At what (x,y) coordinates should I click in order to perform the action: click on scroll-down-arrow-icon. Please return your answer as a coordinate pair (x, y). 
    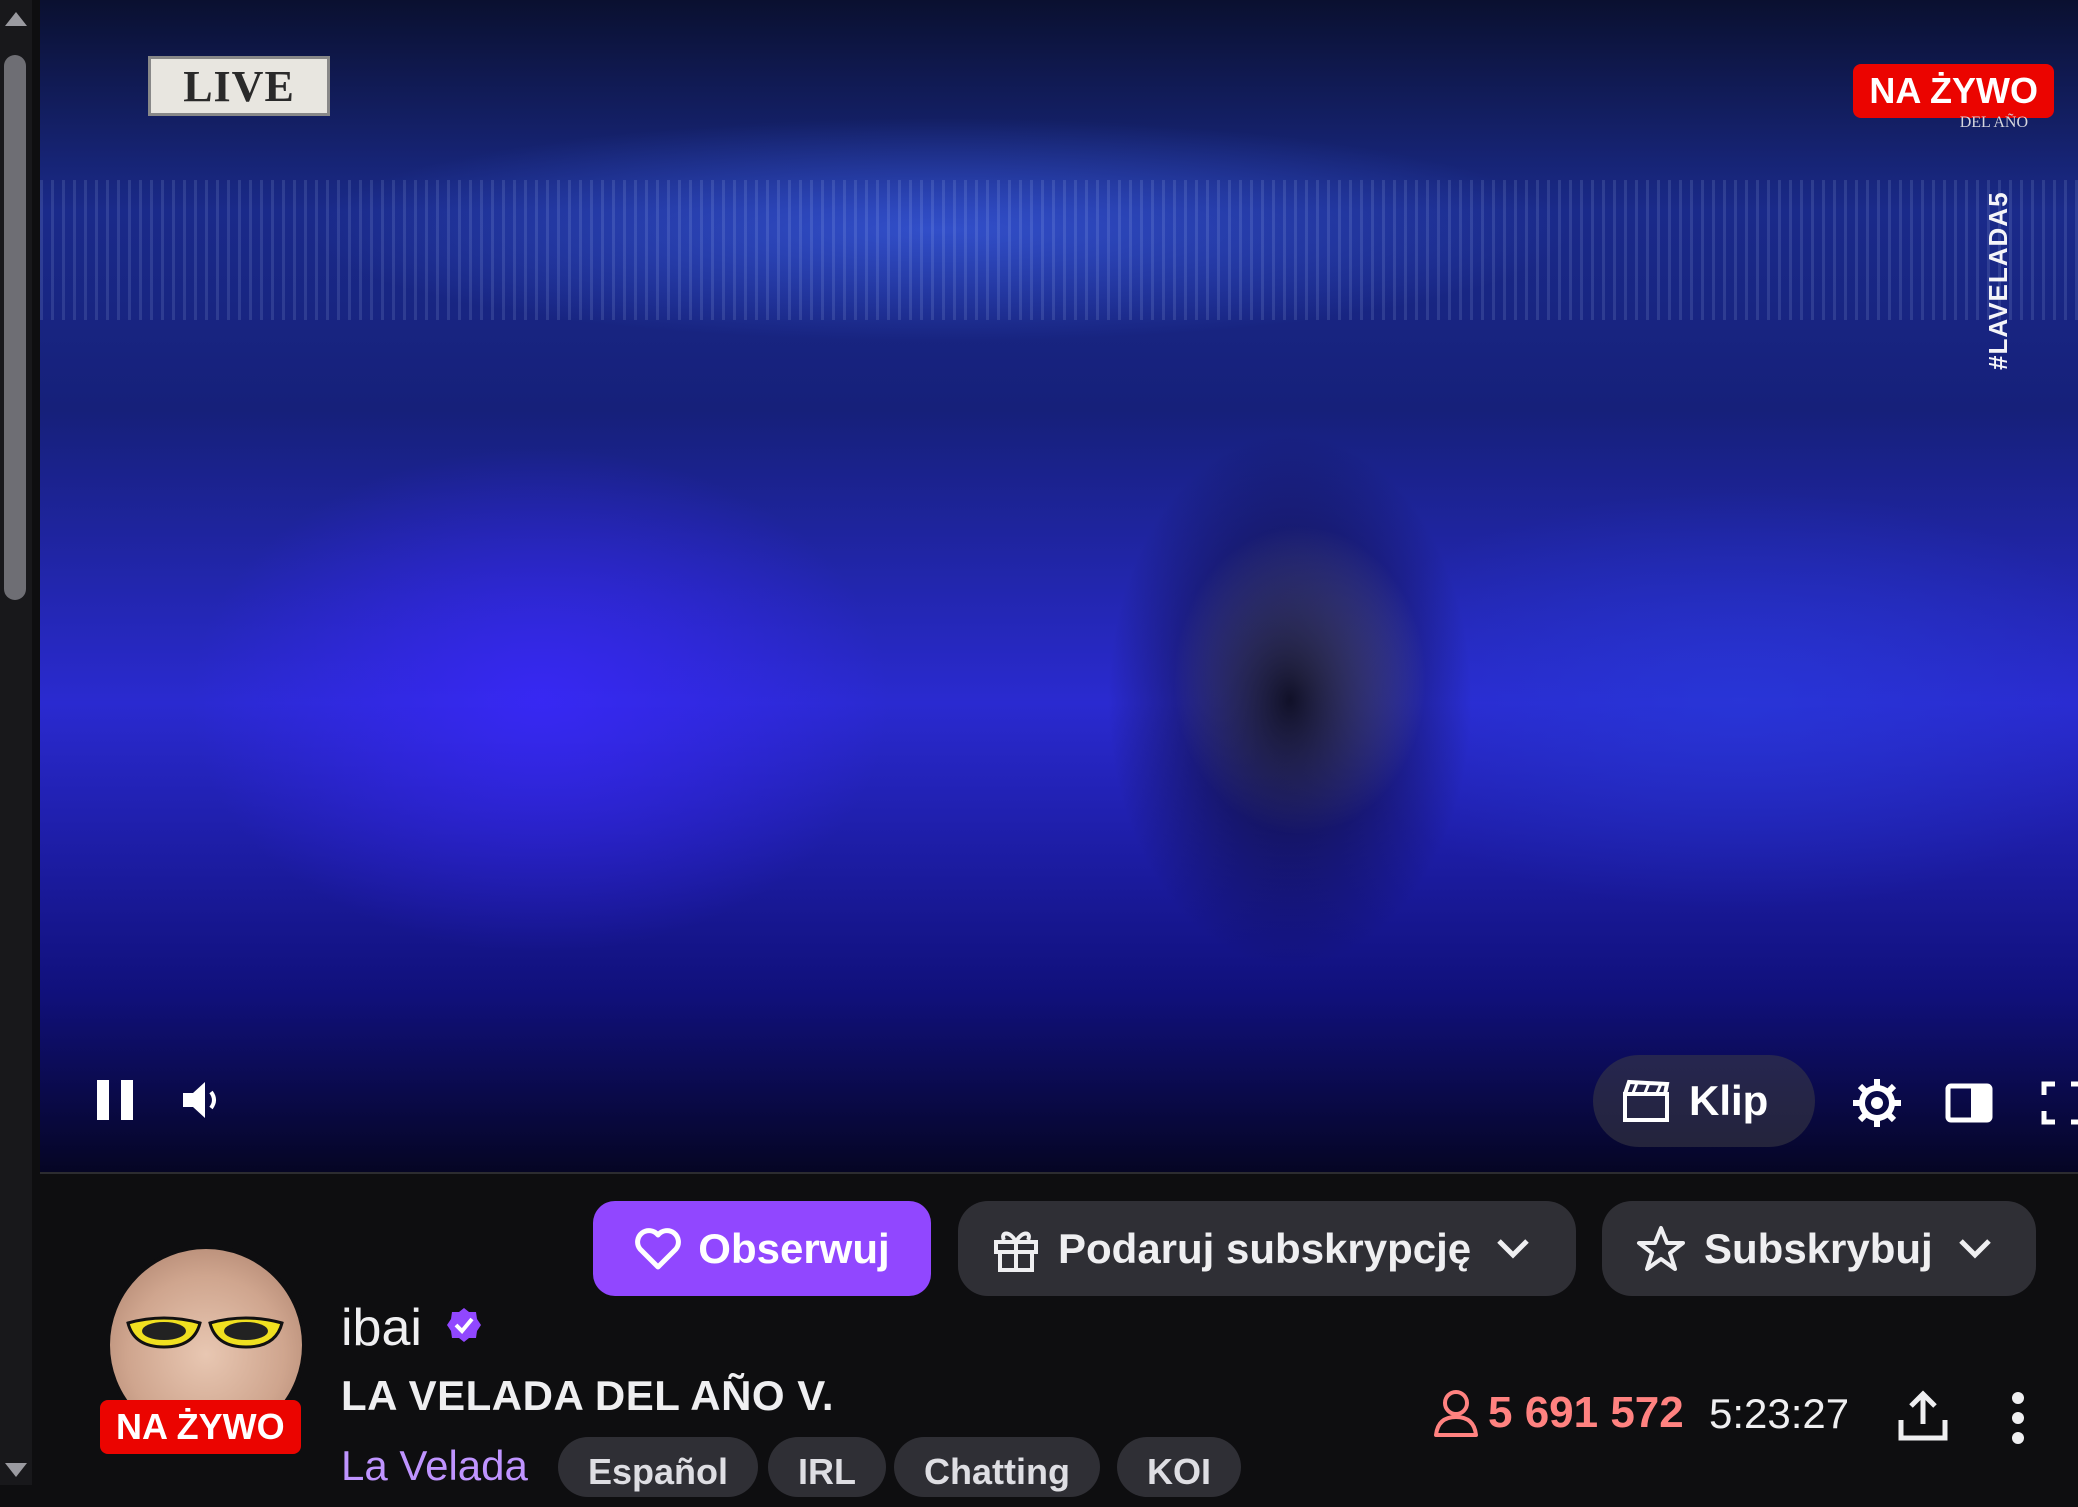
    Looking at the image, I should click on (16, 1470).